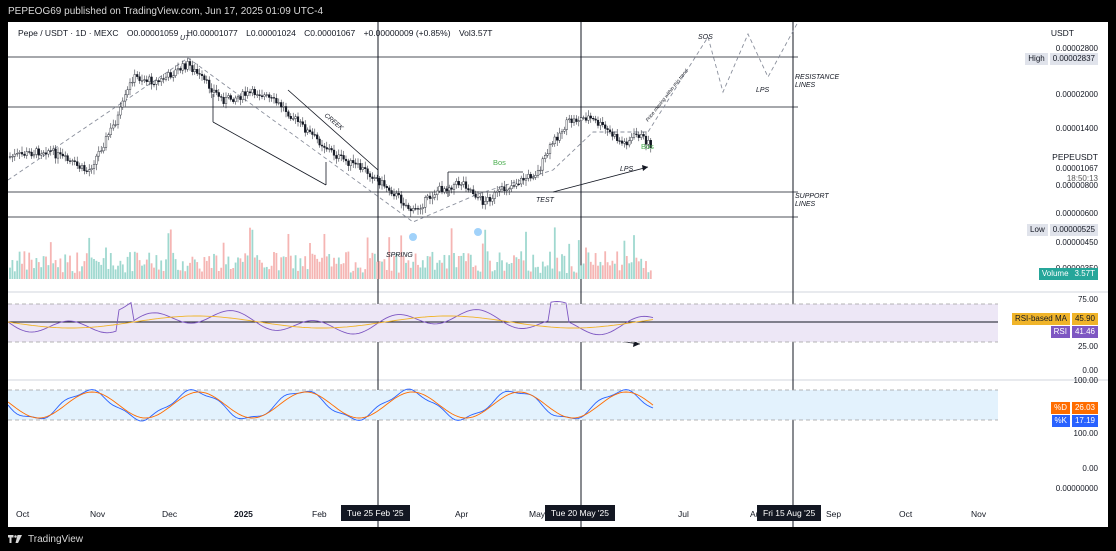  What do you see at coordinates (812, 200) in the screenshot?
I see `support-lines-label: SUPPORT LINES` at bounding box center [812, 200].